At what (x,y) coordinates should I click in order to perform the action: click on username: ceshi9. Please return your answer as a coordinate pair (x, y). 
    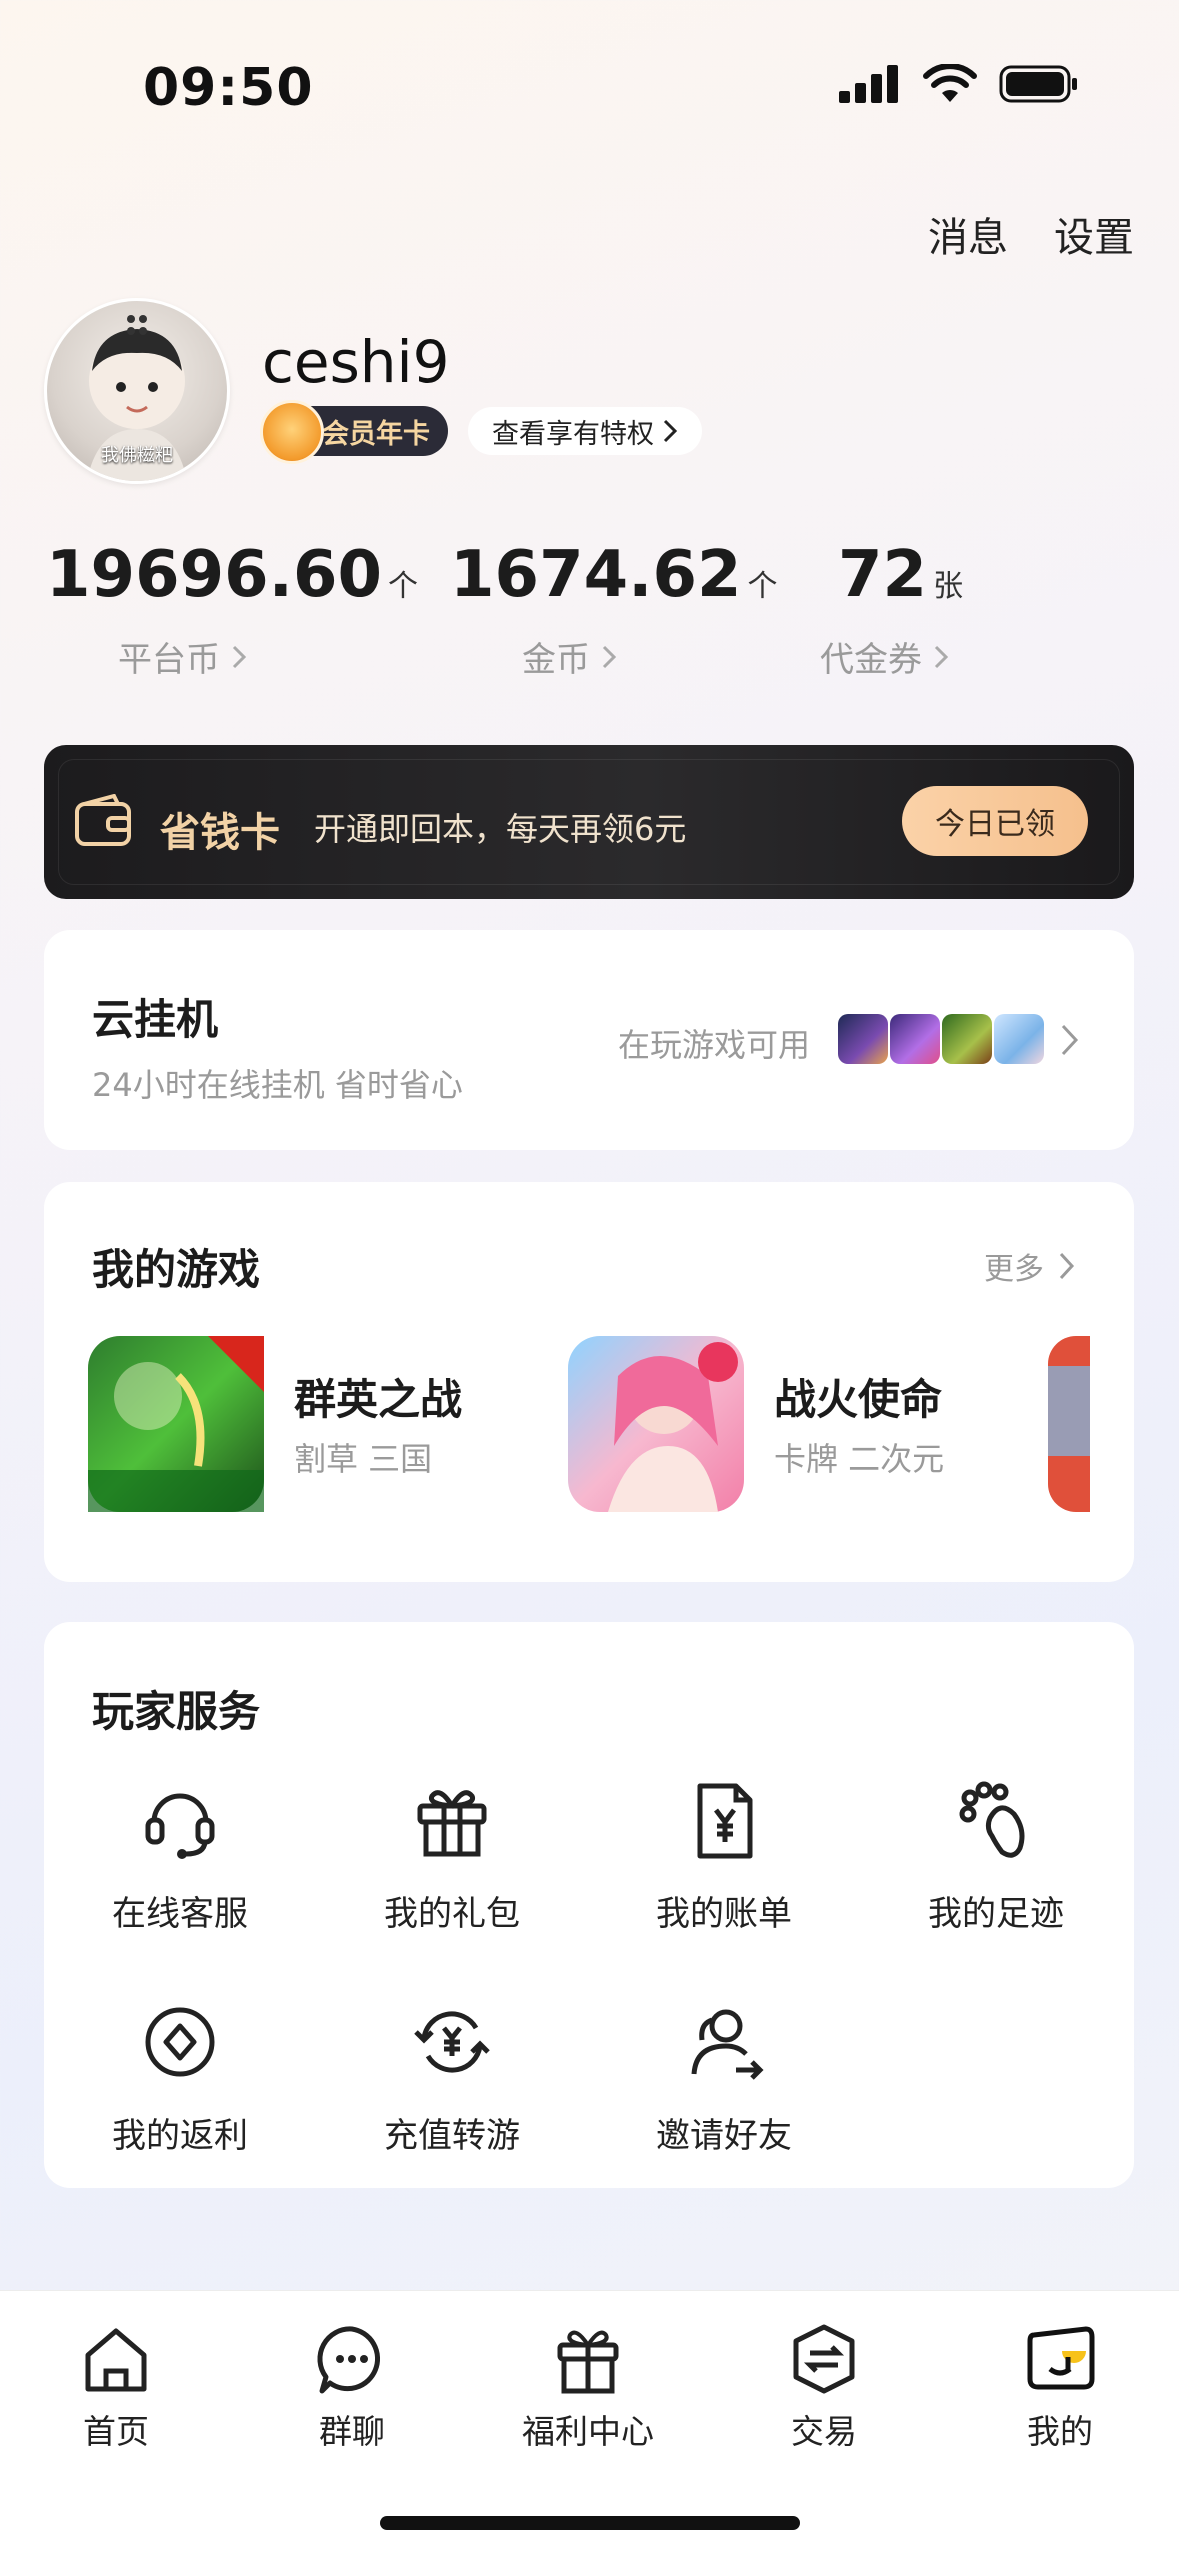
    Looking at the image, I should click on (356, 362).